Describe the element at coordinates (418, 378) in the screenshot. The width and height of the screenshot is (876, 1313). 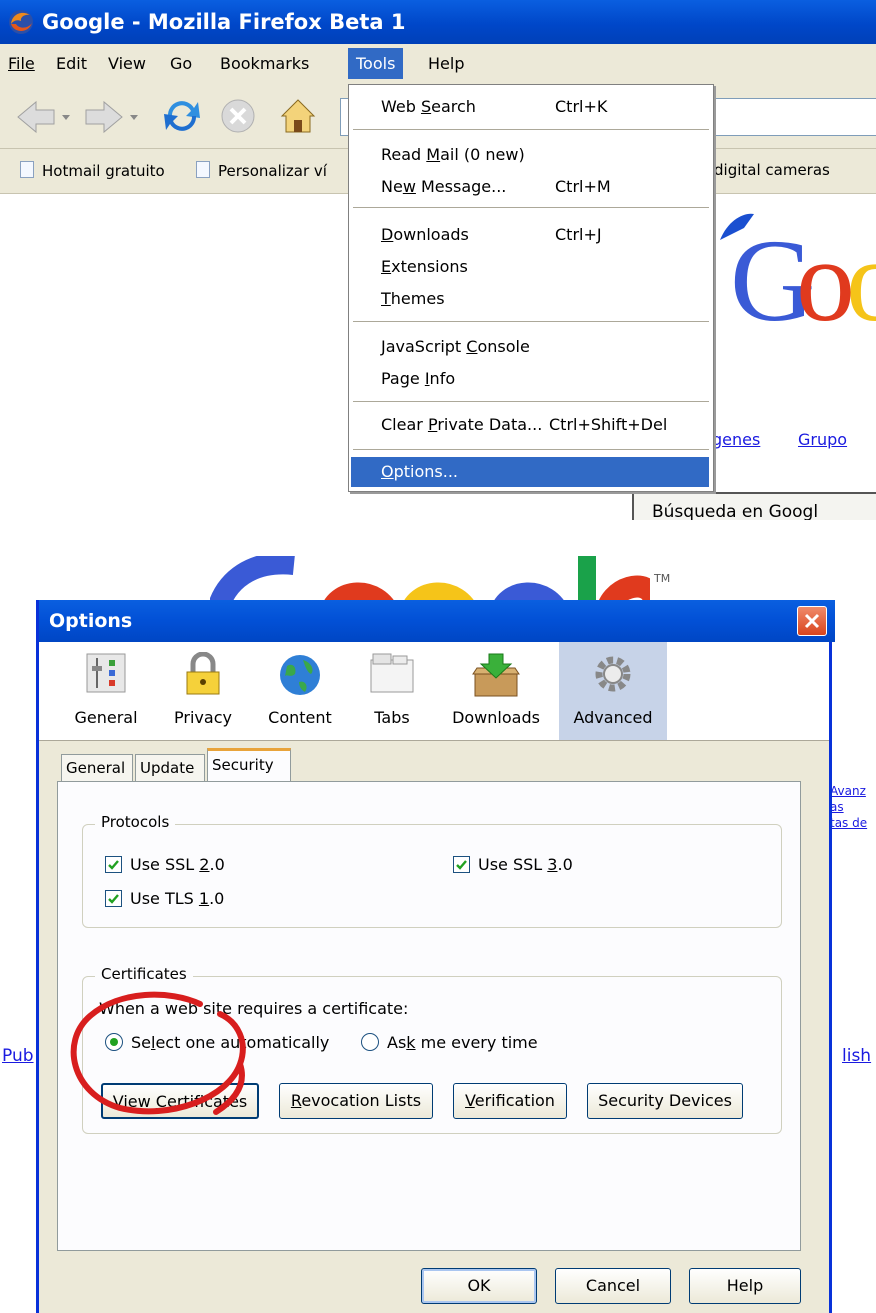
I see `menu-item-page-info: Page Info` at that location.